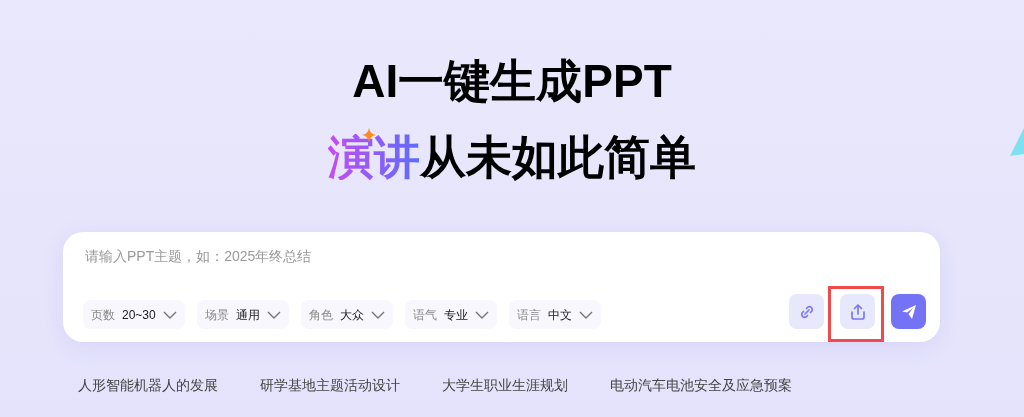 The image size is (1024, 417). I want to click on send-button, so click(908, 311).